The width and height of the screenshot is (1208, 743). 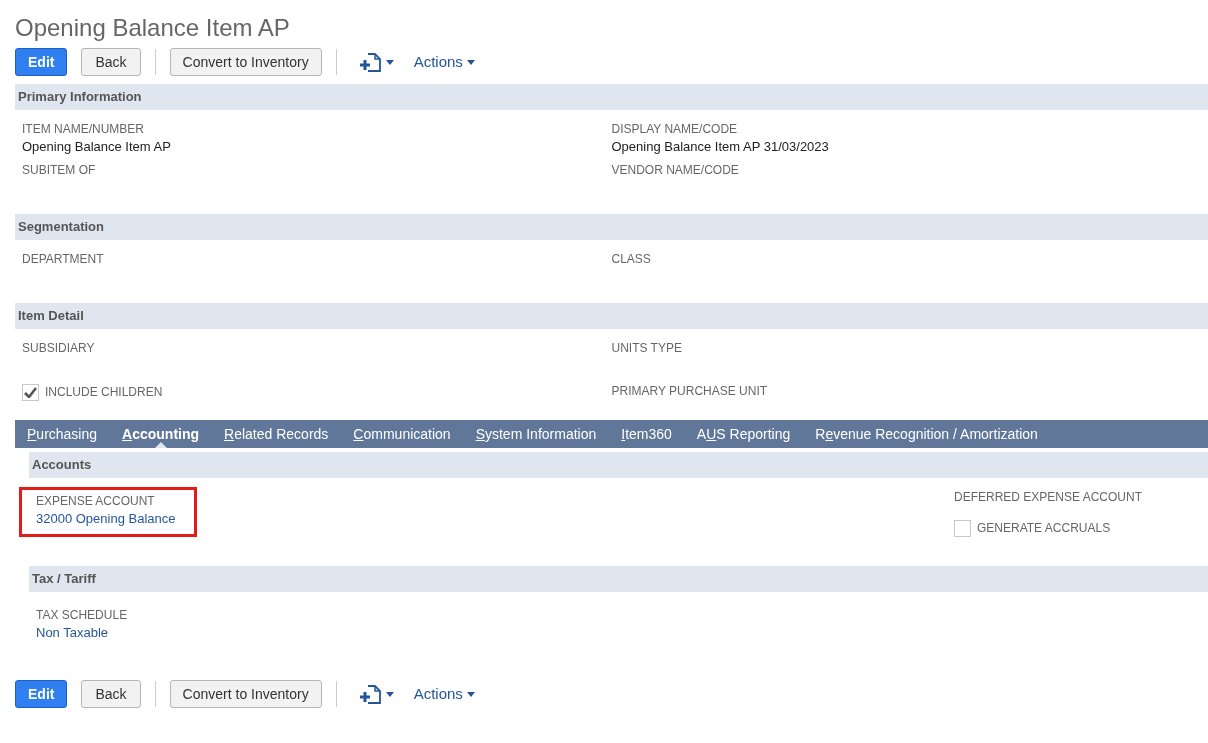 I want to click on field-label: SUBITEM OF, so click(x=59, y=170).